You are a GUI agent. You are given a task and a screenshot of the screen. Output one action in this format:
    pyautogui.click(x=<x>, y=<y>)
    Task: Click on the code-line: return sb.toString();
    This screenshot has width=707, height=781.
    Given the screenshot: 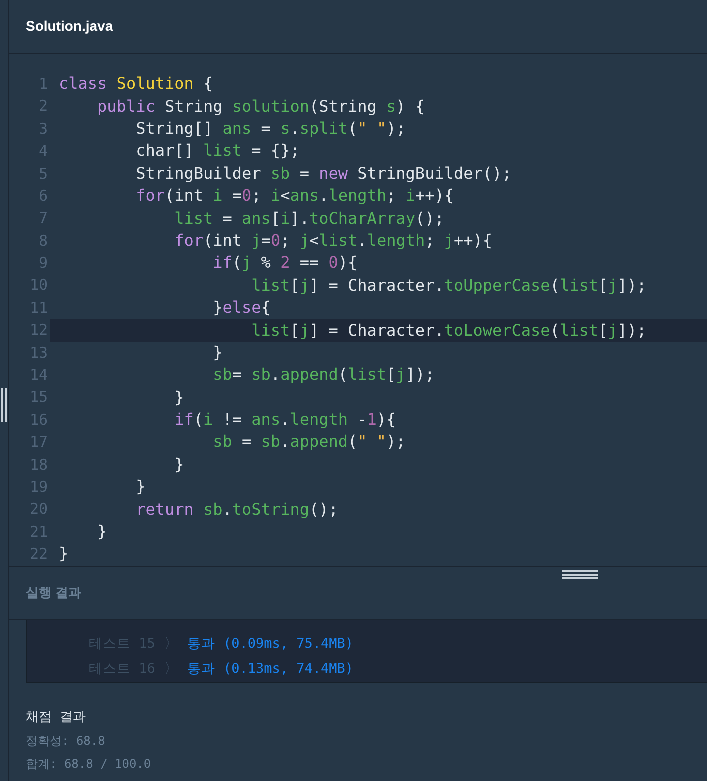 What is the action you would take?
    pyautogui.click(x=237, y=509)
    